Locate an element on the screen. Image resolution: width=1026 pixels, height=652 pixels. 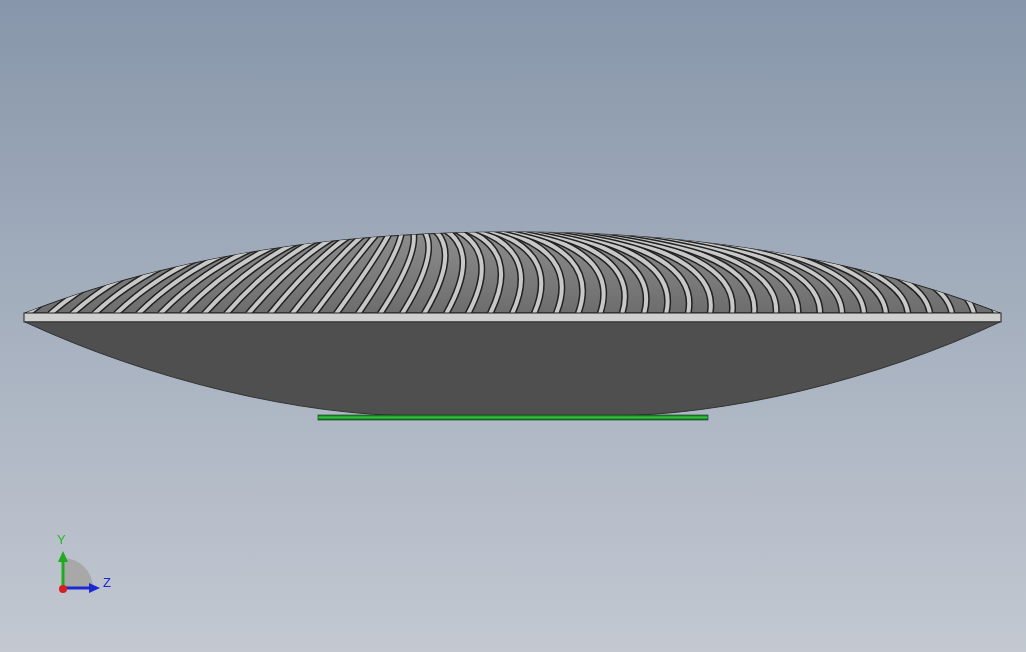
axis-triad-drawing is located at coordinates (79, 572).